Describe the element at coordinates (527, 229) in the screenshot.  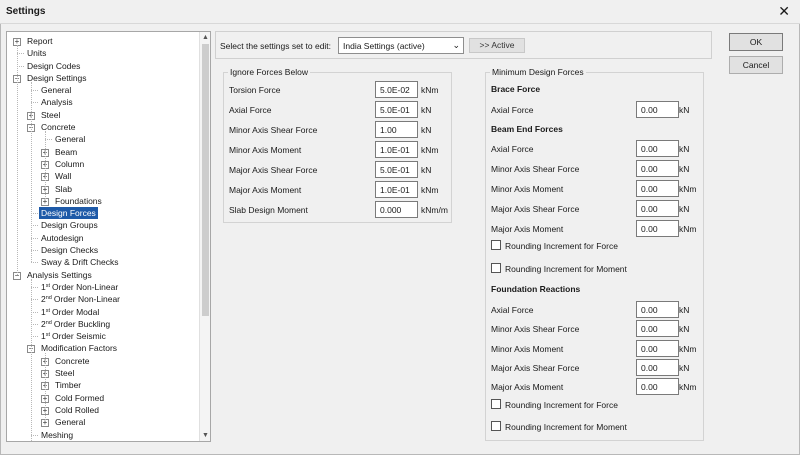
I see `beam-end-force-label: Major Axis Moment` at that location.